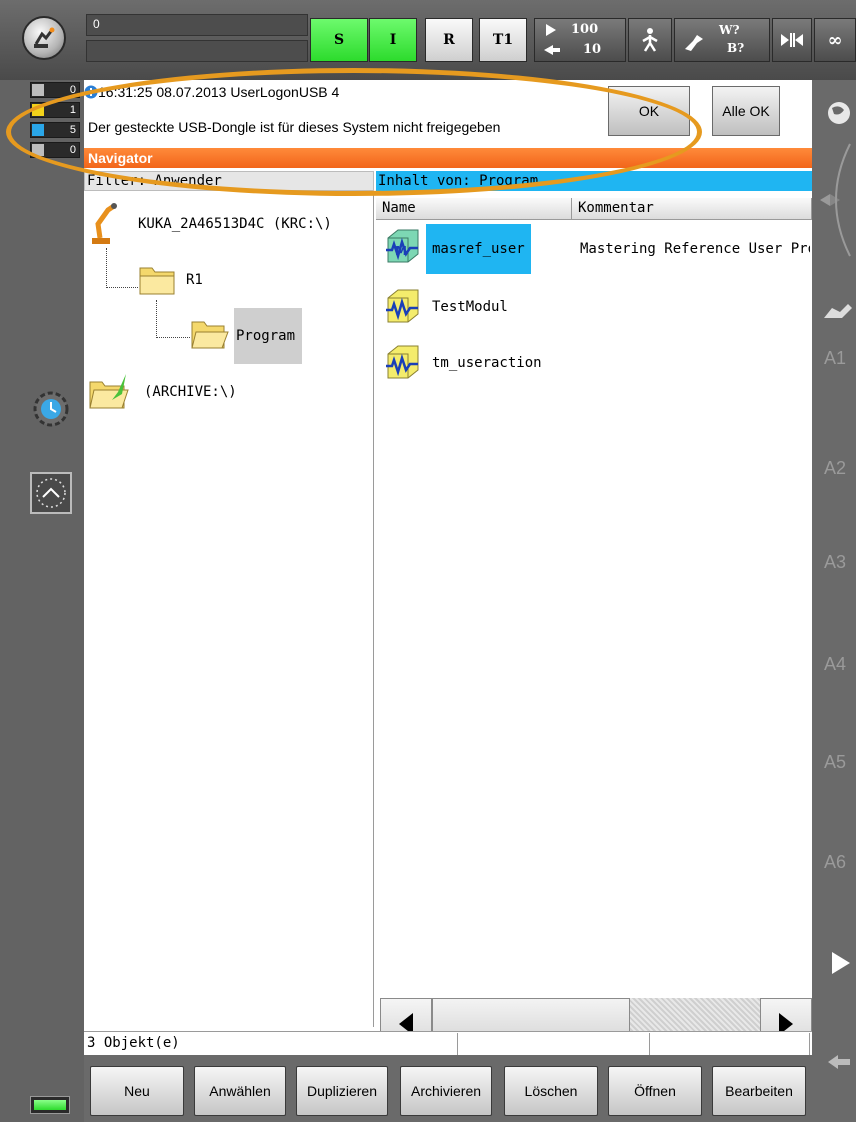 The image size is (856, 1122). Describe the element at coordinates (836, 200) in the screenshot. I see `space-mouse-icon` at that location.